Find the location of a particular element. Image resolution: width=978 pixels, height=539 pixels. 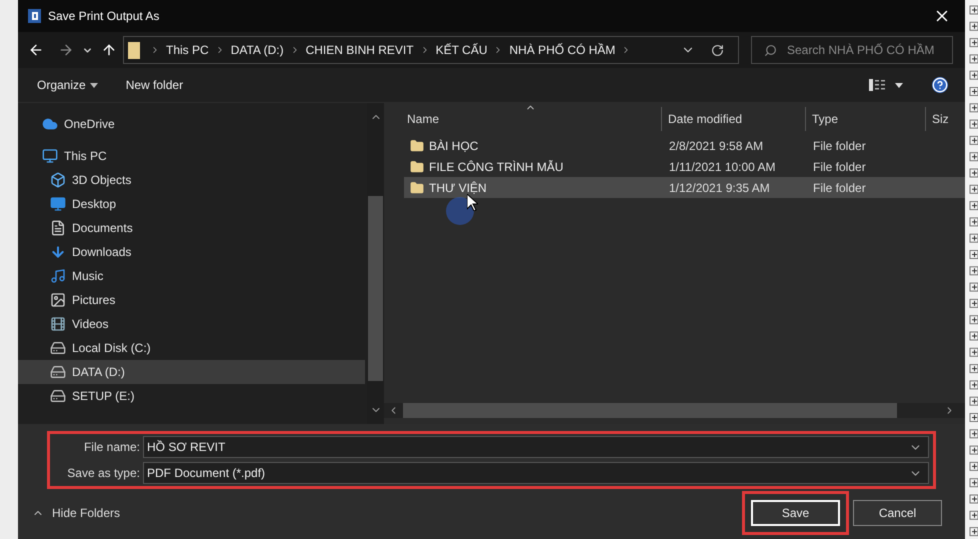

refresh-icon is located at coordinates (717, 50).